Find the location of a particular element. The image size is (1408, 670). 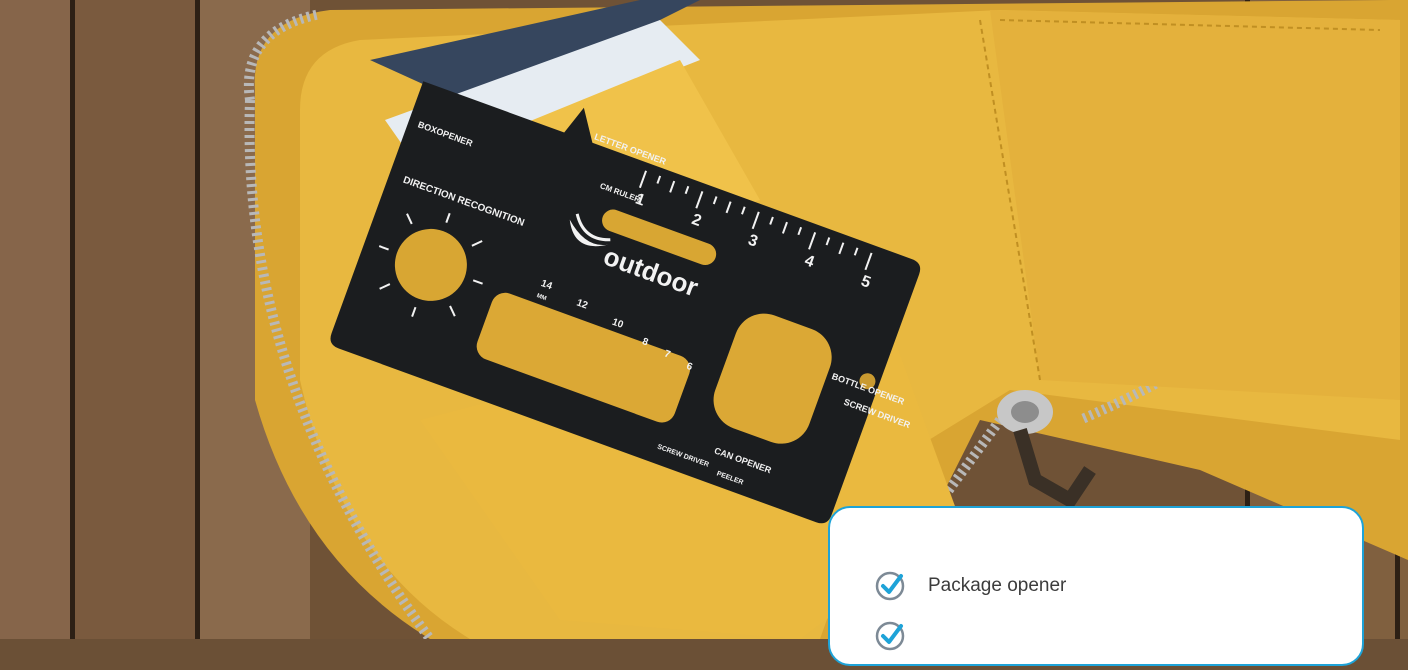

features-card: Package opener is located at coordinates (1096, 586).